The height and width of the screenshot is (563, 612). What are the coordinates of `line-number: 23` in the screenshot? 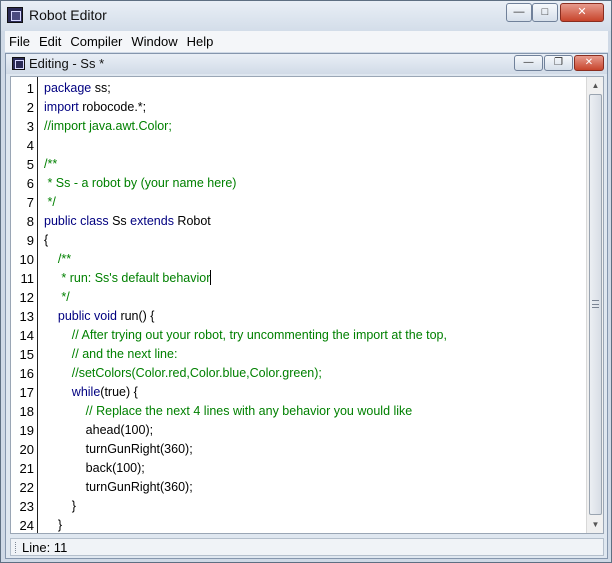 It's located at (26, 506).